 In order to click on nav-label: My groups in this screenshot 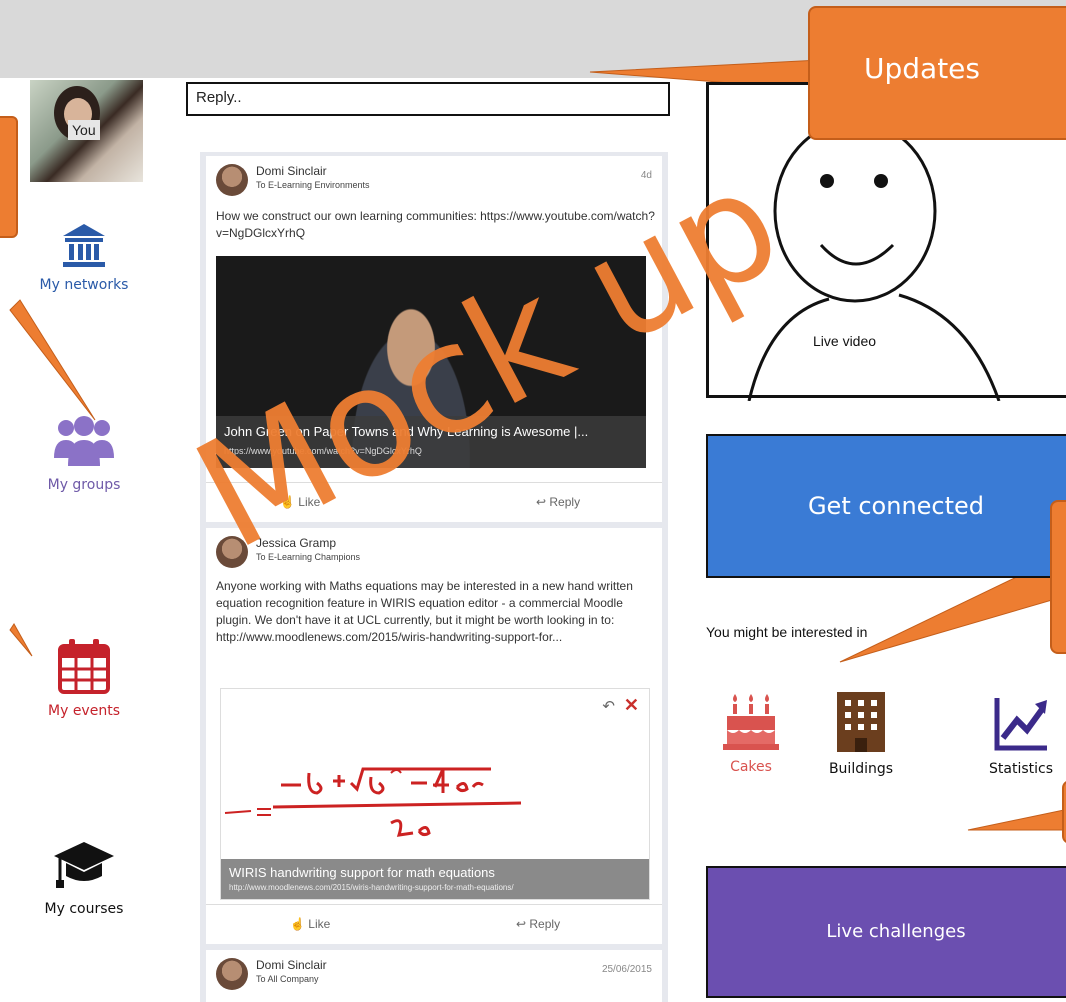, I will do `click(84, 485)`.